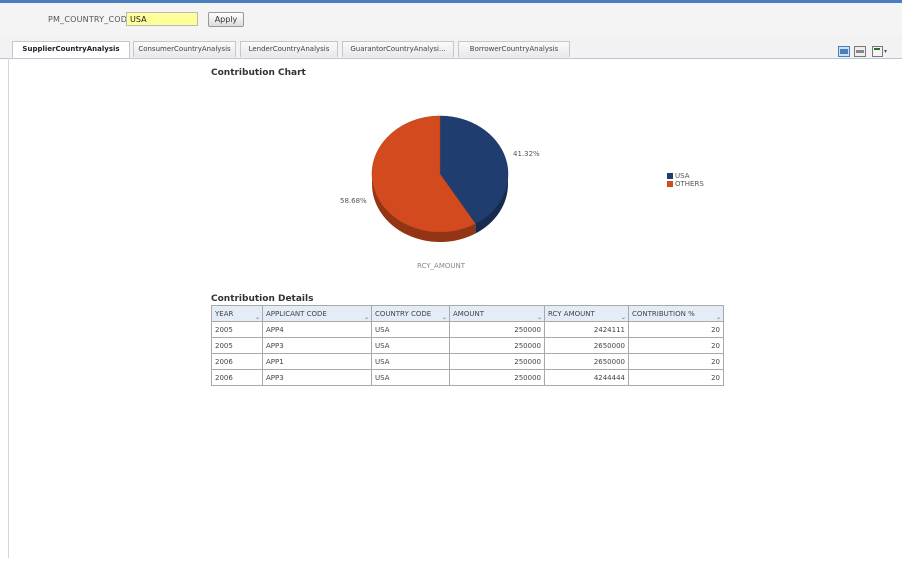 The image size is (902, 561). I want to click on print-icon, so click(860, 49).